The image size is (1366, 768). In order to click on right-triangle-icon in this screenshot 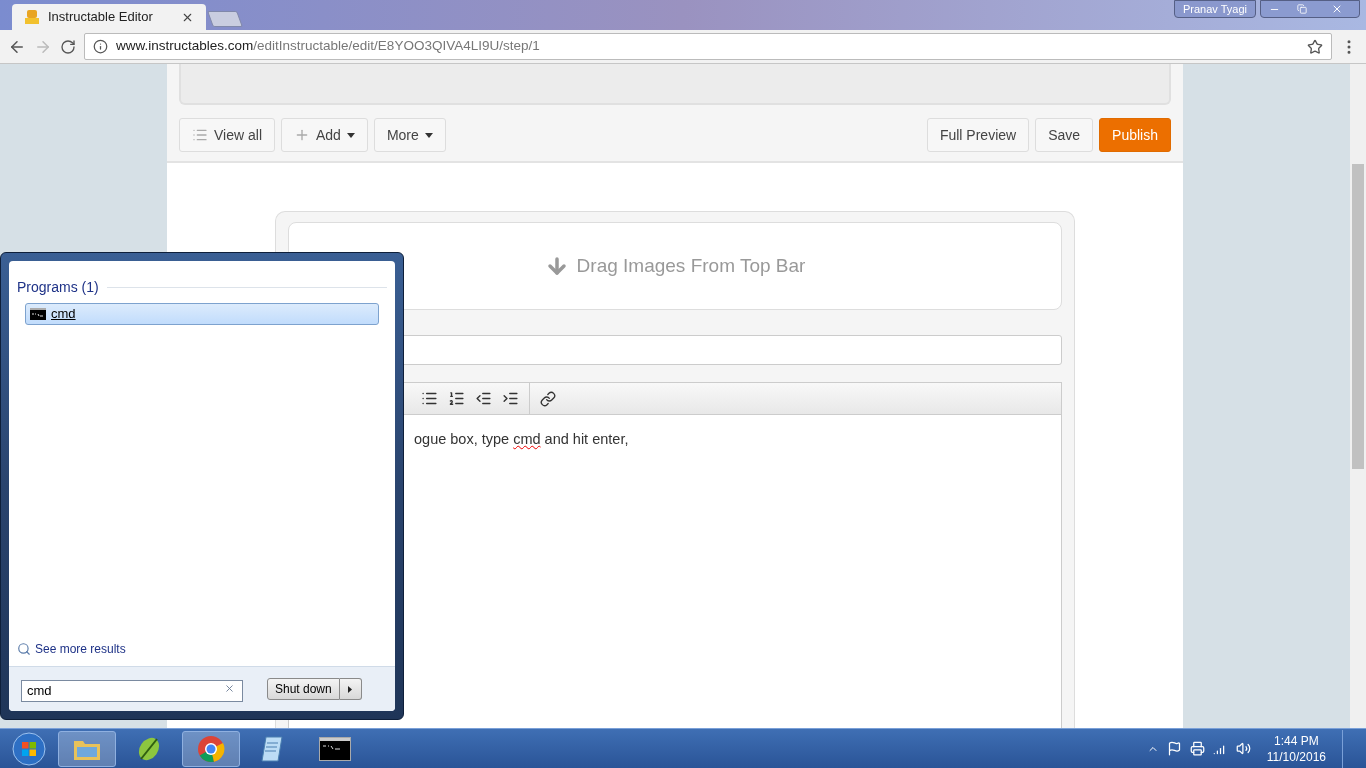, I will do `click(350, 689)`.